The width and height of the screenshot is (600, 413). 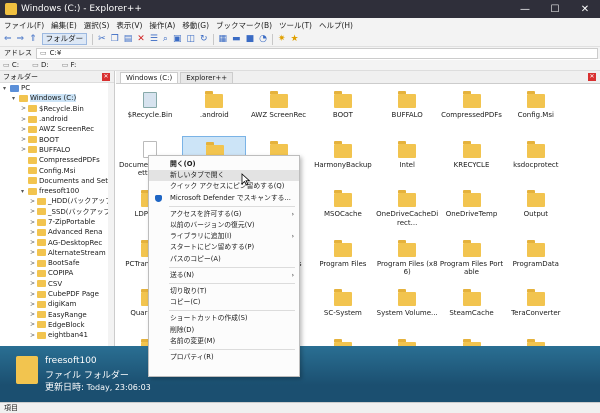 What do you see at coordinates (244, 25) in the screenshot?
I see `menu-bookmarks: ブックマーク(B)` at bounding box center [244, 25].